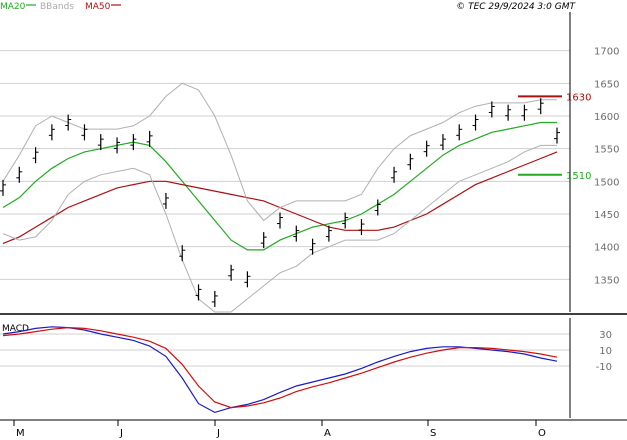  I want to click on price-annotations: 1630 1510, so click(554, 137).